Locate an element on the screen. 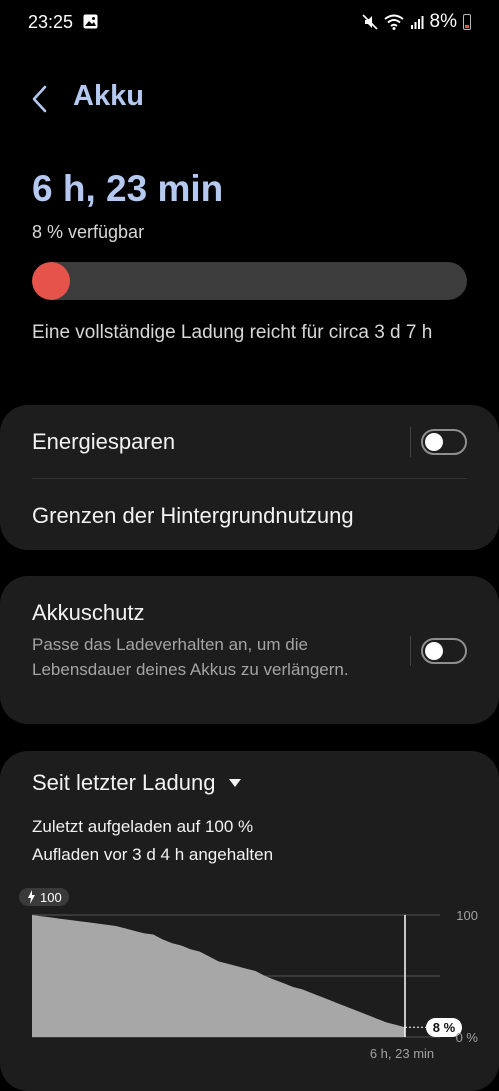 The height and width of the screenshot is (1091, 499). energy-saving-toggle is located at coordinates (444, 442).